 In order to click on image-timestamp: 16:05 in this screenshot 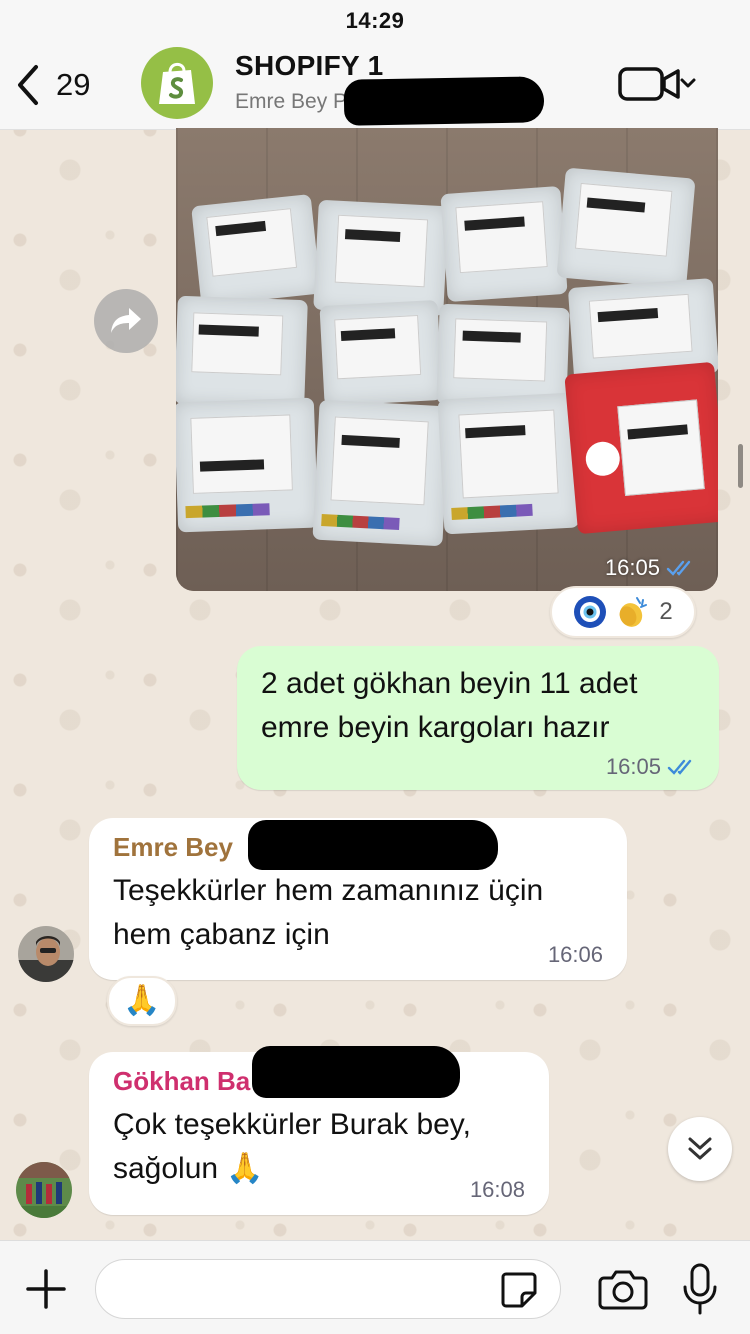, I will do `click(650, 568)`.